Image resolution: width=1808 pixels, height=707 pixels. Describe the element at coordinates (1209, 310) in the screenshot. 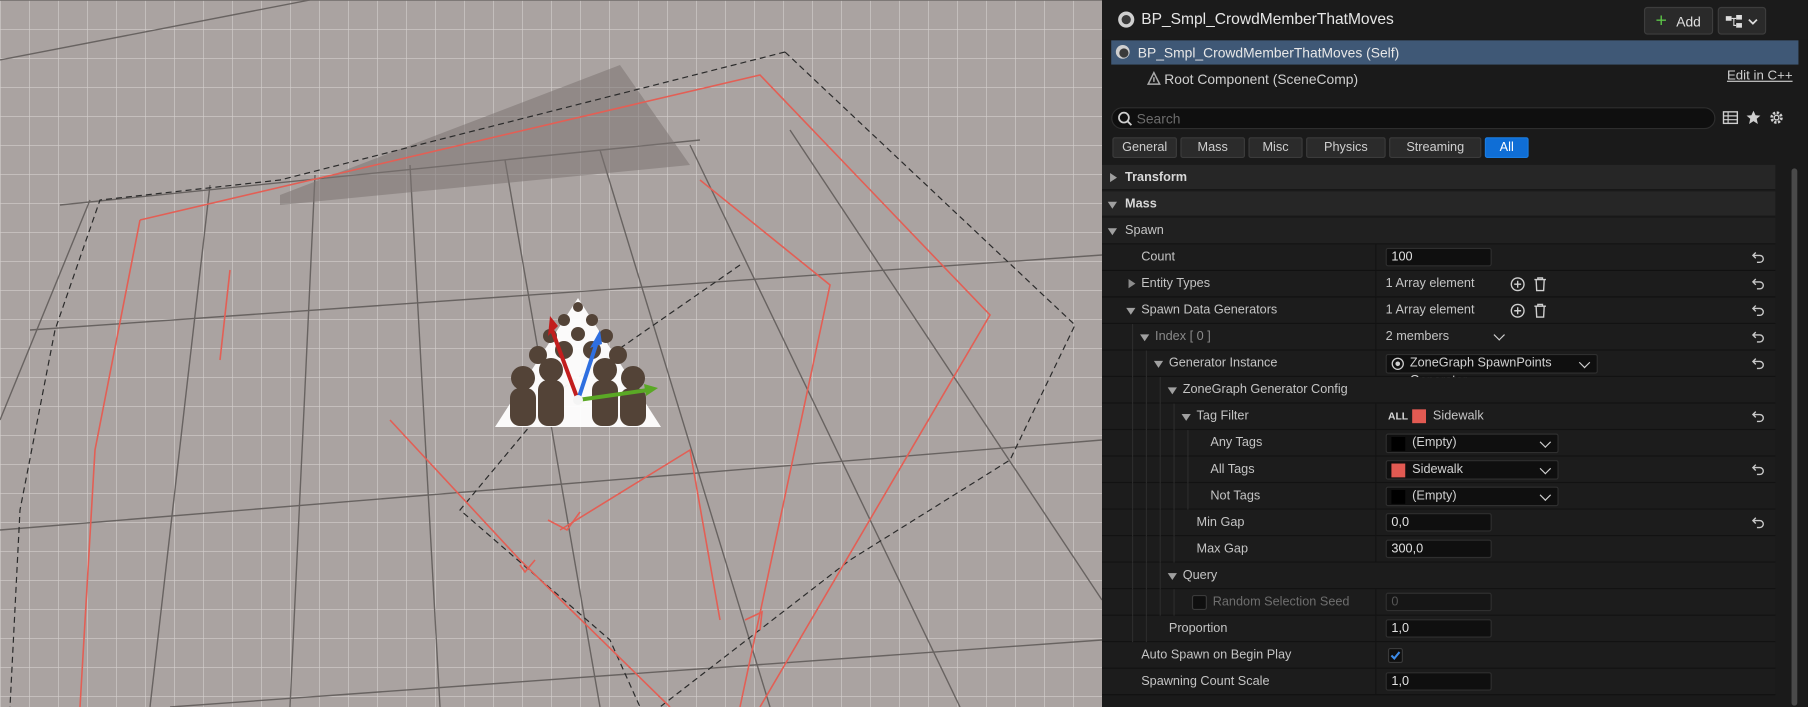

I see `spawn-data-generators-label: Spawn Data Generators` at that location.